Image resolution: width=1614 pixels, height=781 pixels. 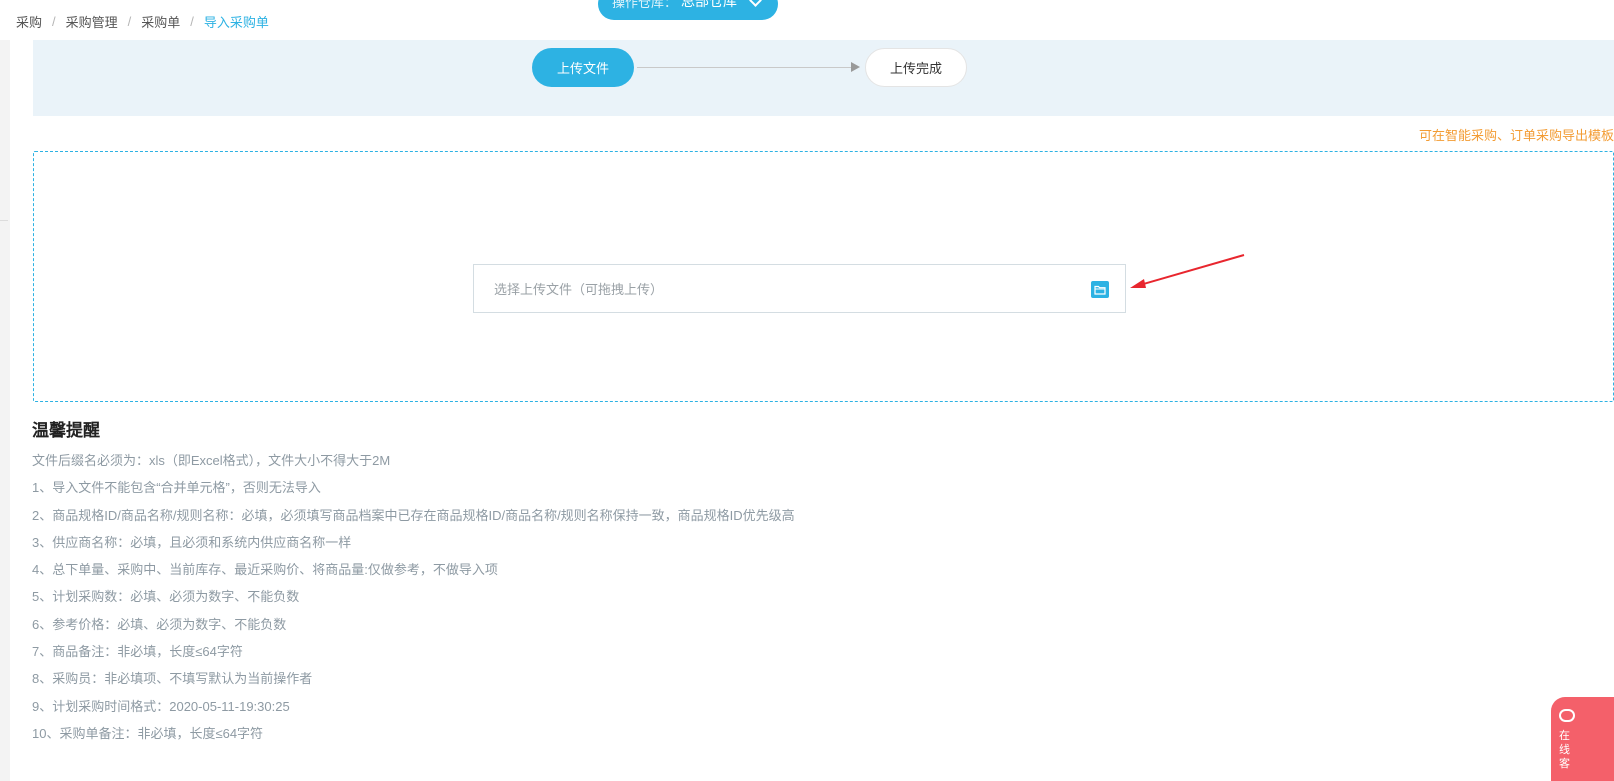 I want to click on breadcrumb-item-purchase-management: 采购管理, so click(x=92, y=21).